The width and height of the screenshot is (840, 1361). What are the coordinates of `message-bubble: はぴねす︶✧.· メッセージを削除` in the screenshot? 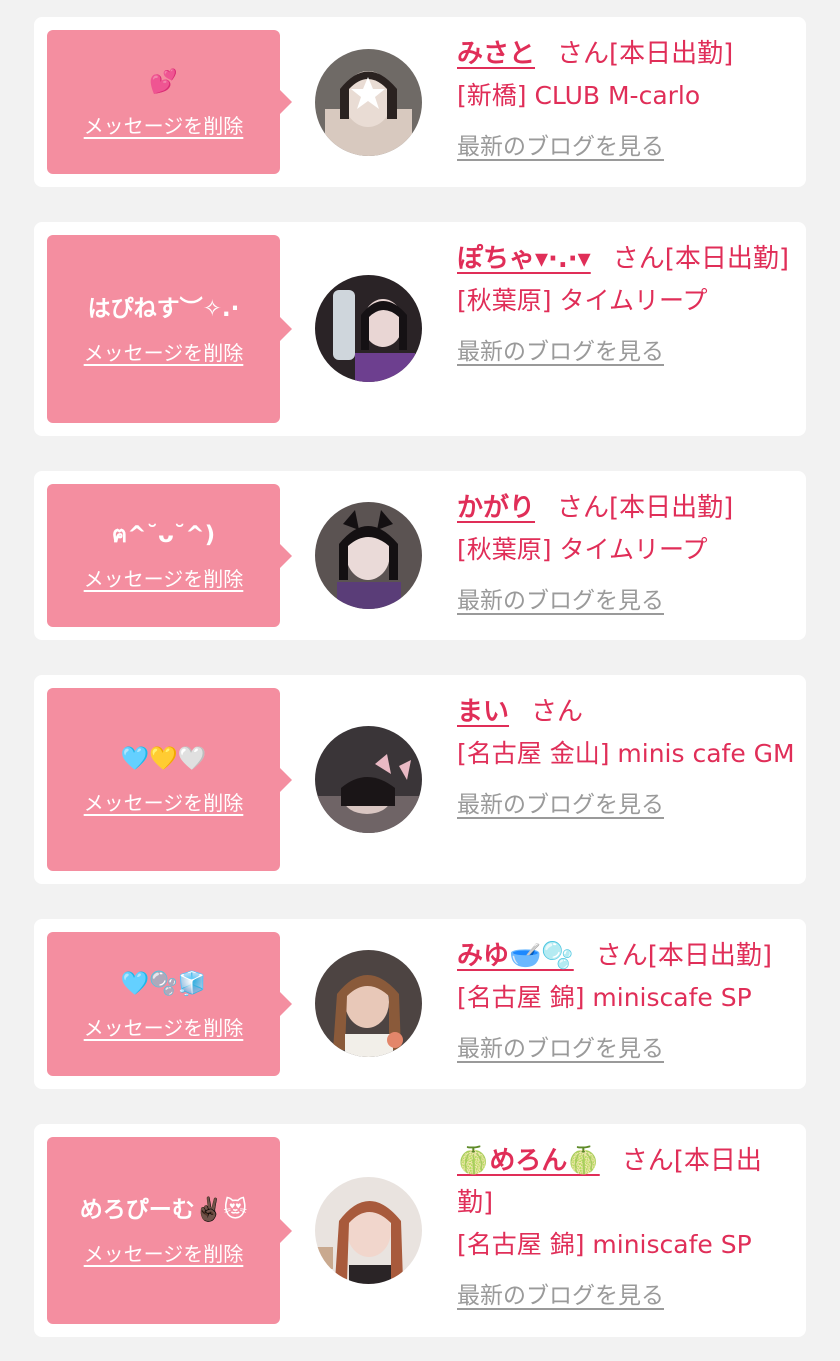 It's located at (169, 329).